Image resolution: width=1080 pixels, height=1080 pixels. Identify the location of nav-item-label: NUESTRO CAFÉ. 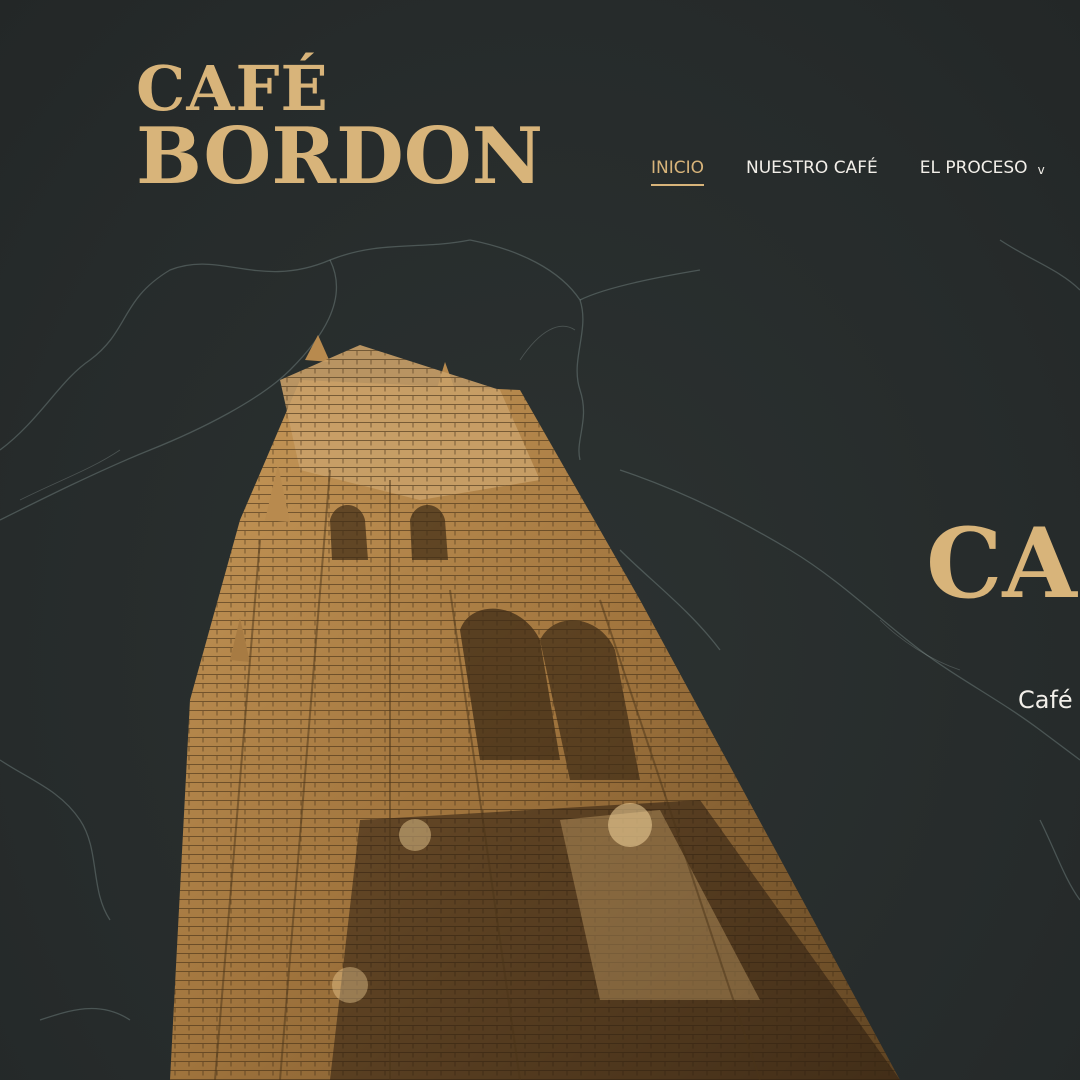
(812, 168).